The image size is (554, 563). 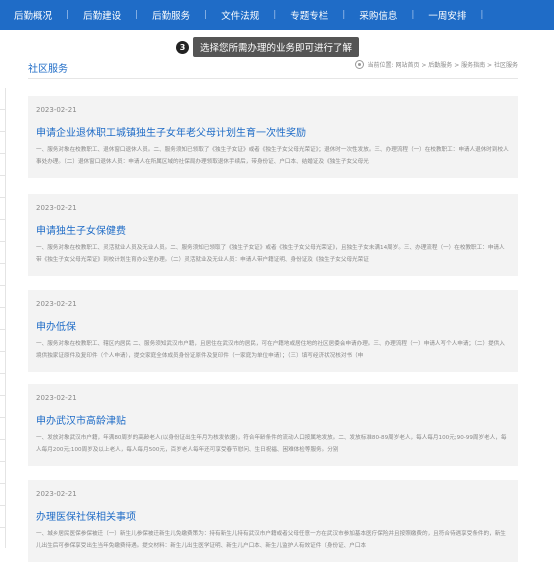 What do you see at coordinates (276, 47) in the screenshot?
I see `tooltip-text: 选择您所需办理的业务即可进行了解` at bounding box center [276, 47].